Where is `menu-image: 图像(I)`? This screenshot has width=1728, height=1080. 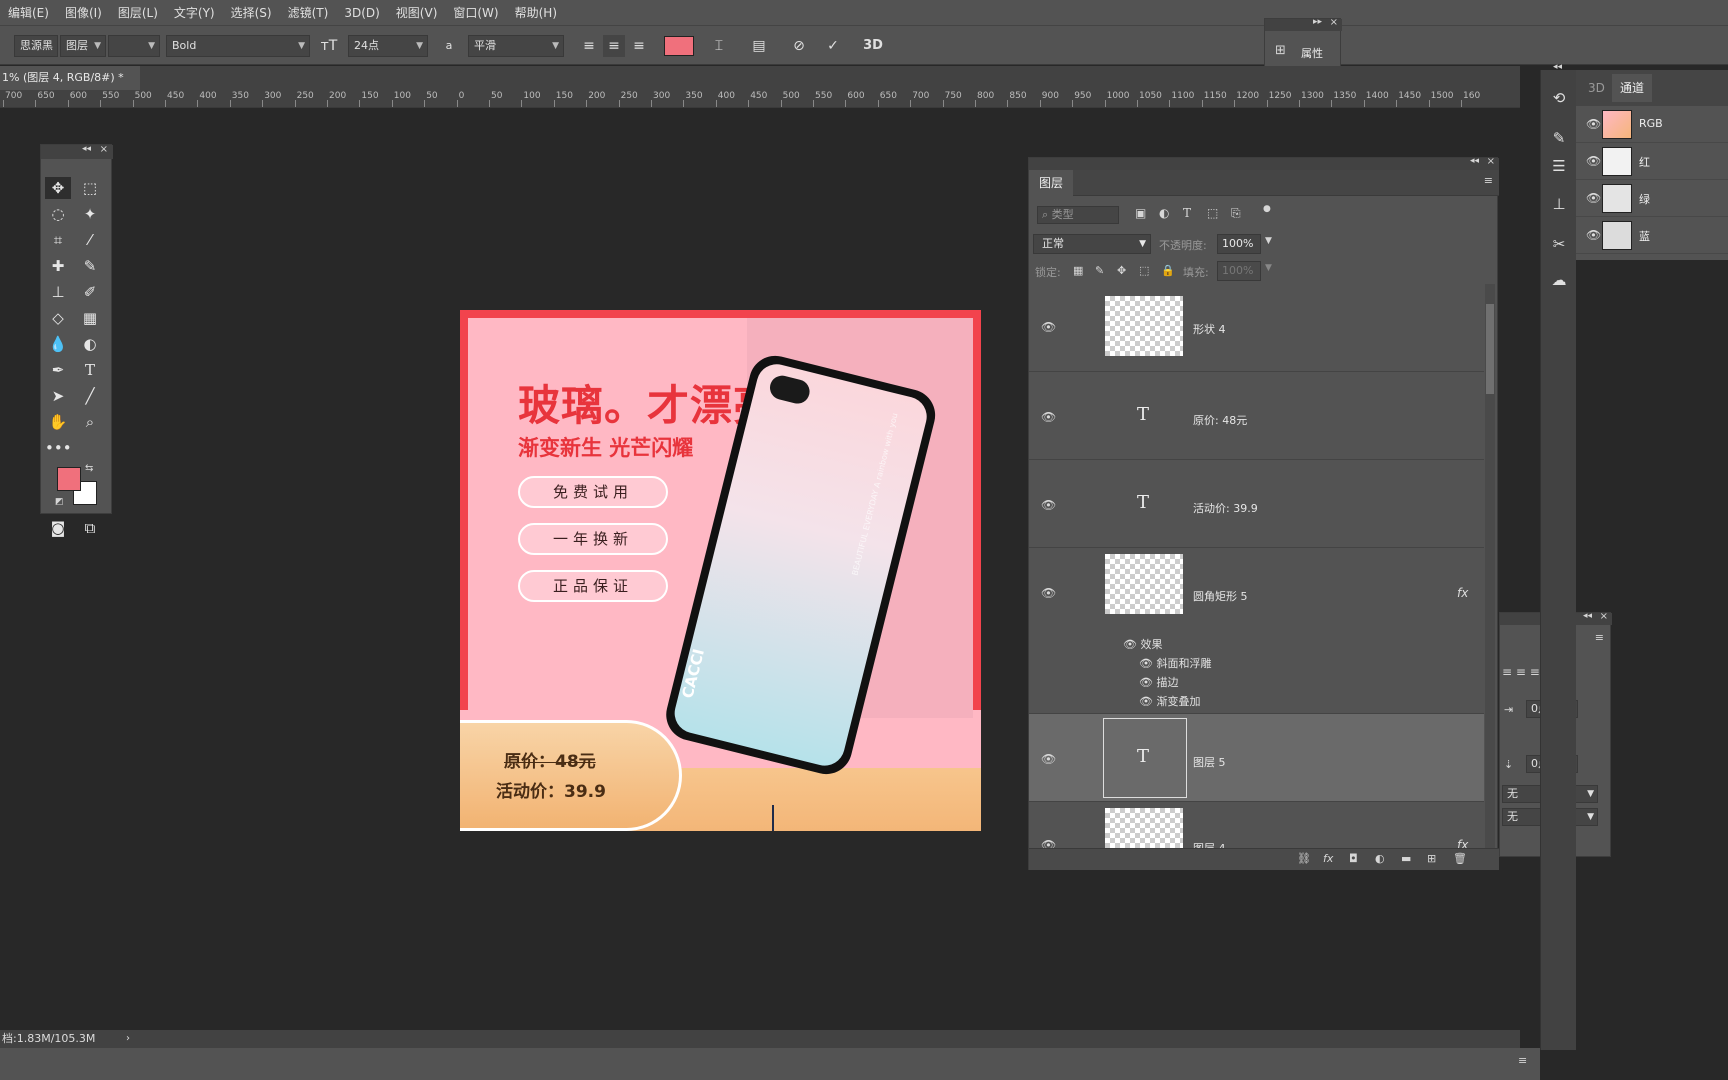
menu-image: 图像(I) is located at coordinates (83, 12).